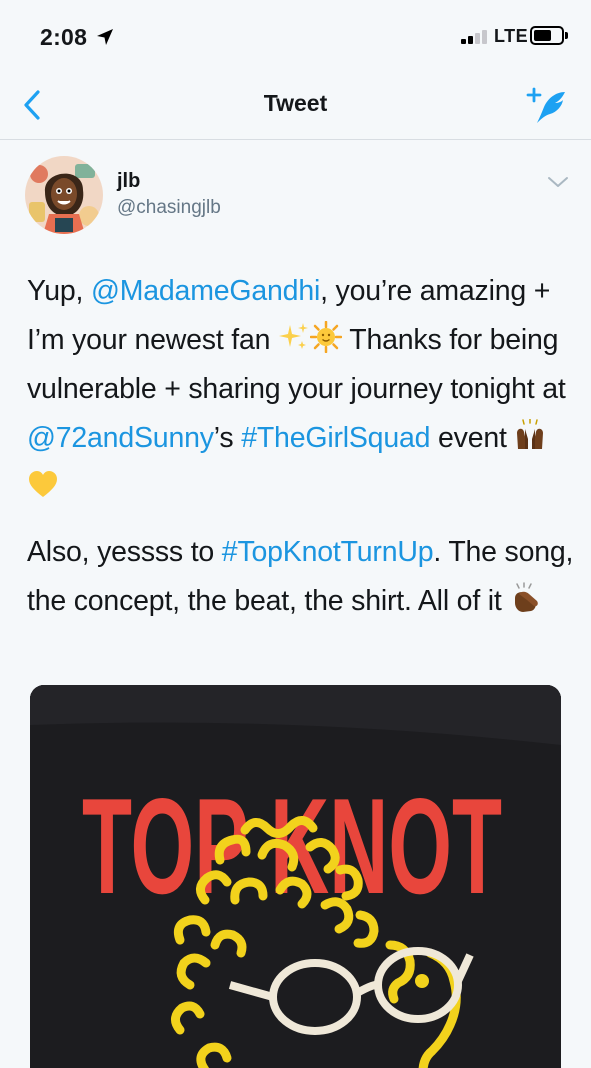  What do you see at coordinates (558, 182) in the screenshot?
I see `chevron-down-icon` at bounding box center [558, 182].